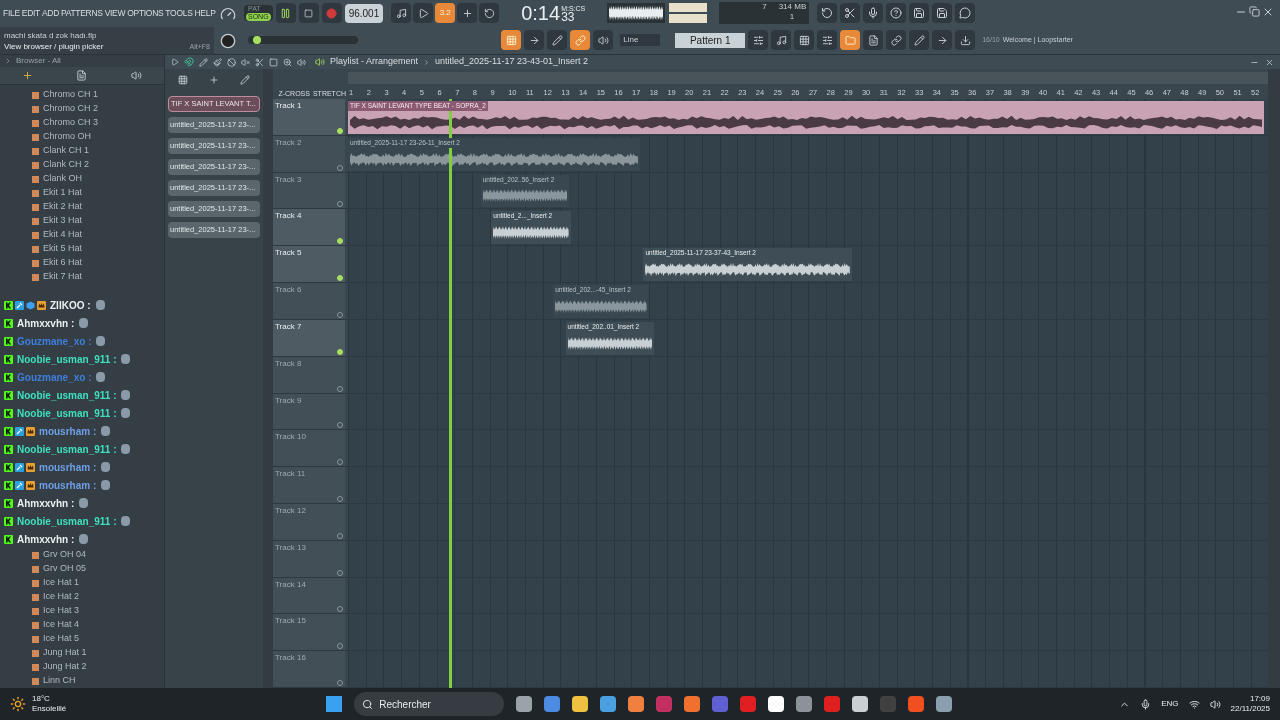  Describe the element at coordinates (804, 40) in the screenshot. I see `channel-rack-button` at that location.